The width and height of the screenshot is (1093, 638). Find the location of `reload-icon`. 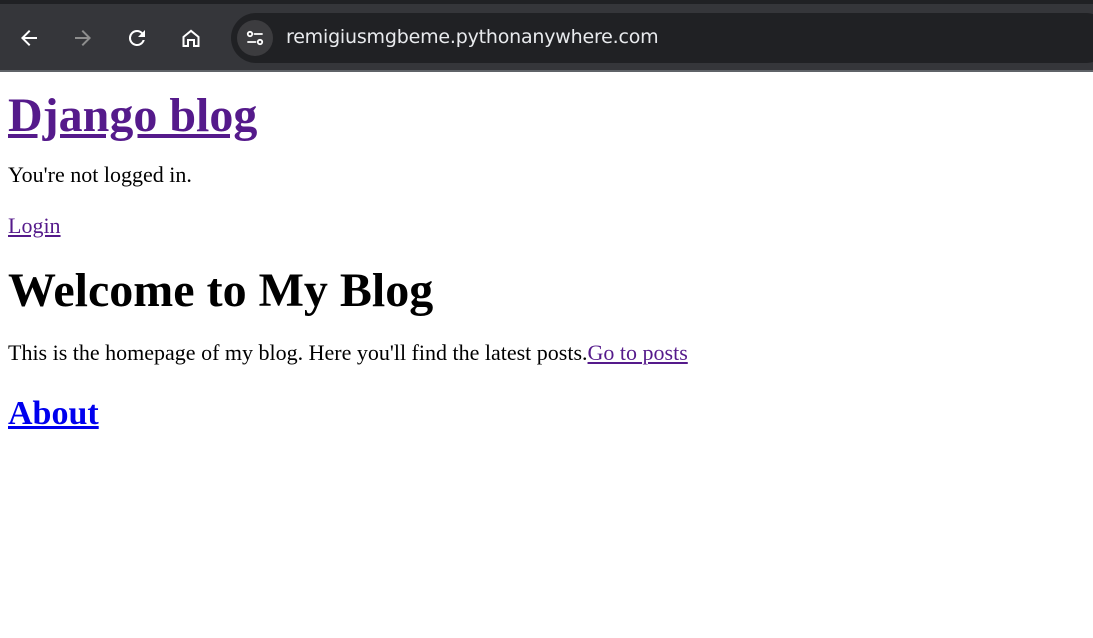

reload-icon is located at coordinates (136, 37).